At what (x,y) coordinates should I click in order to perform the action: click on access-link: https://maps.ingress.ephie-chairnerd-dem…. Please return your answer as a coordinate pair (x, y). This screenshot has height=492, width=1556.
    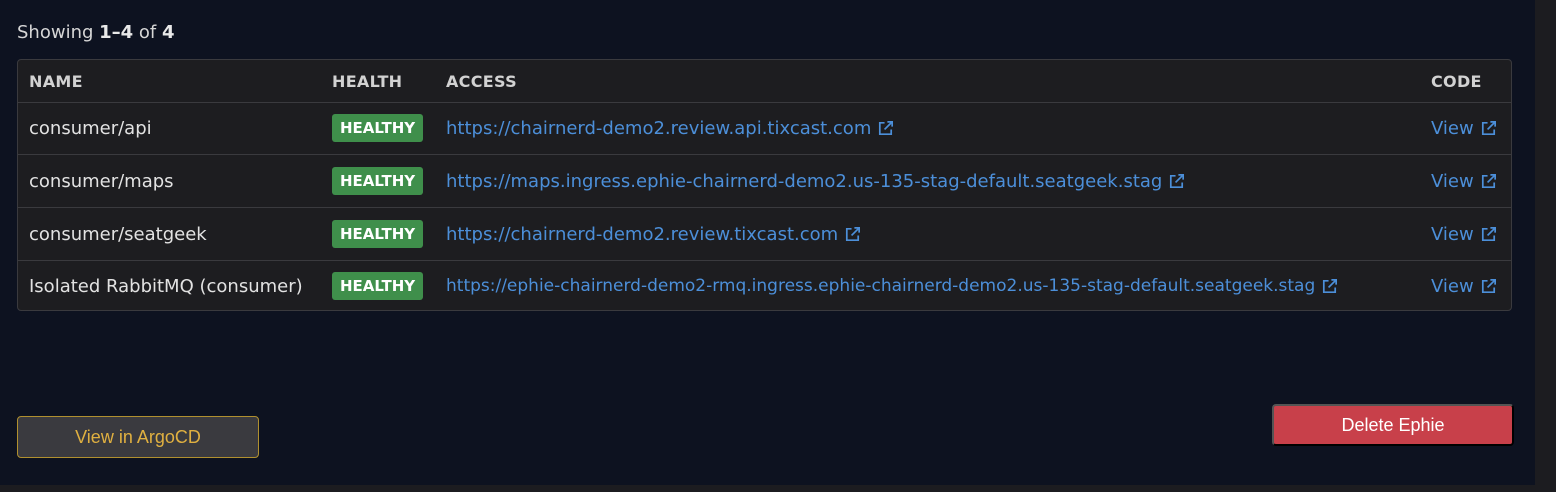
    Looking at the image, I should click on (816, 181).